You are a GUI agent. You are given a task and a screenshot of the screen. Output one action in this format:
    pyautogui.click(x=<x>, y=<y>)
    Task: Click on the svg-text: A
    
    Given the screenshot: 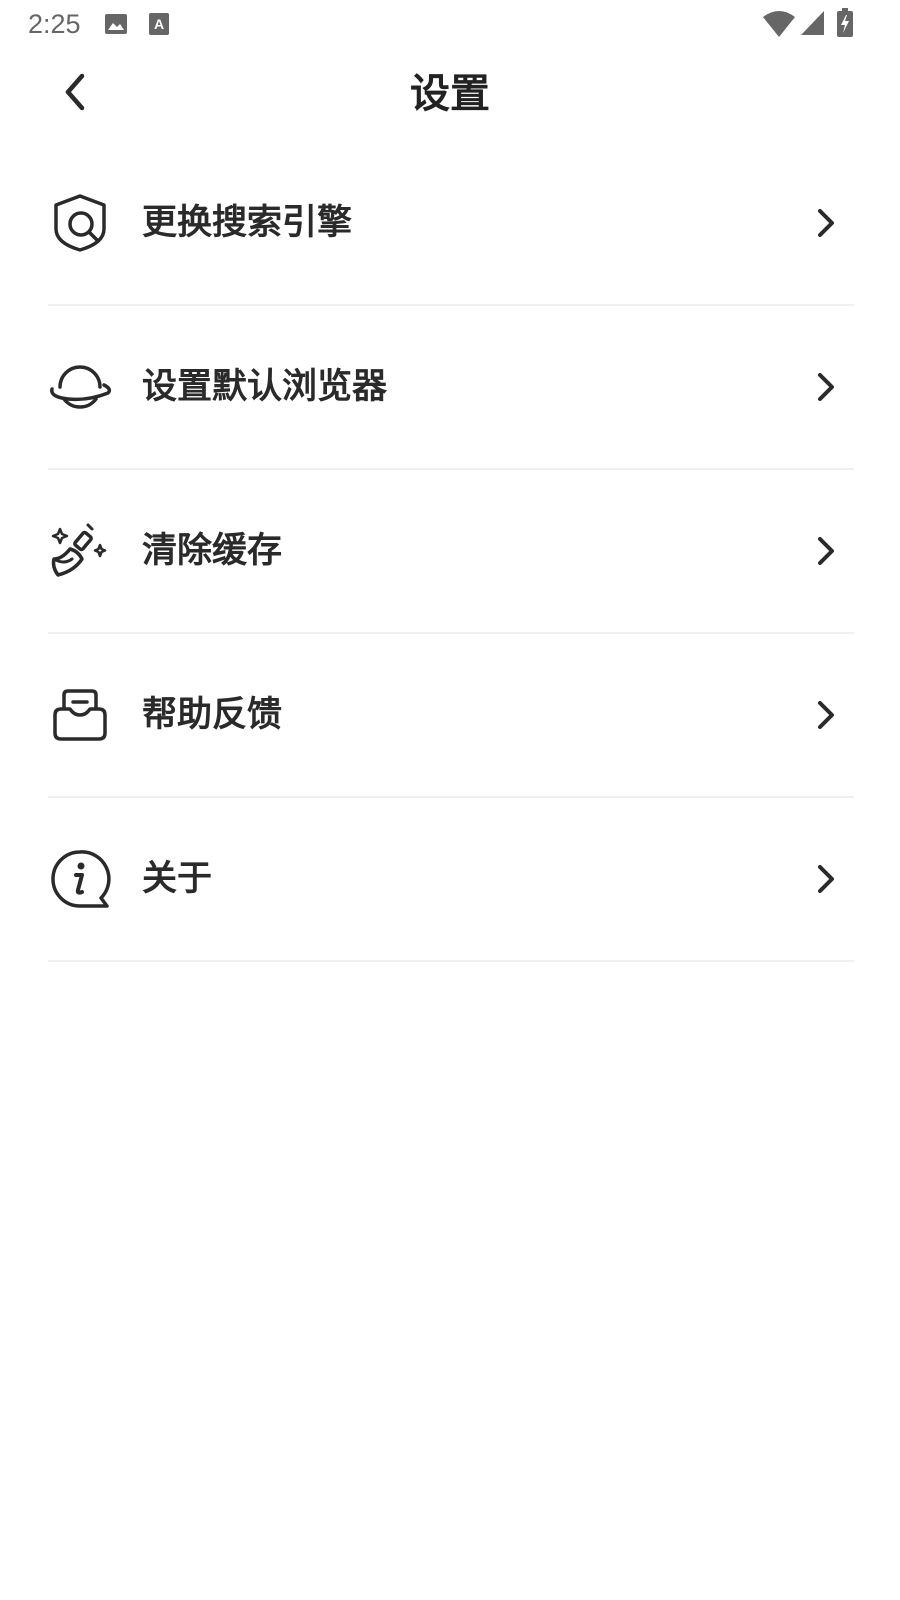 What is the action you would take?
    pyautogui.click(x=159, y=24)
    